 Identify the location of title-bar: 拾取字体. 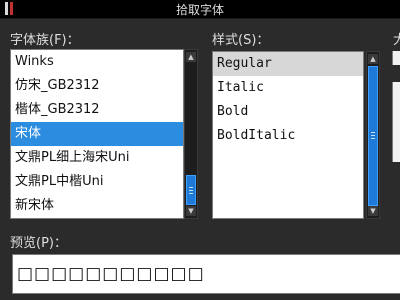
(200, 9).